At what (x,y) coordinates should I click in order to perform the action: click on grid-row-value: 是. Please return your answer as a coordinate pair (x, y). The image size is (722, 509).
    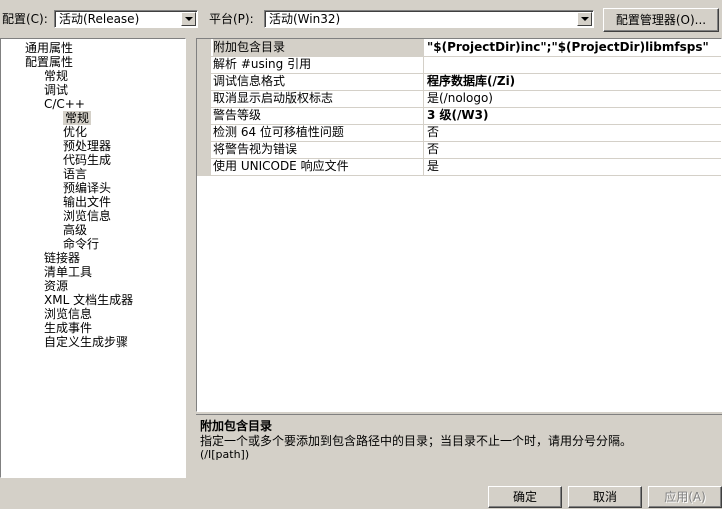
    Looking at the image, I should click on (573, 166).